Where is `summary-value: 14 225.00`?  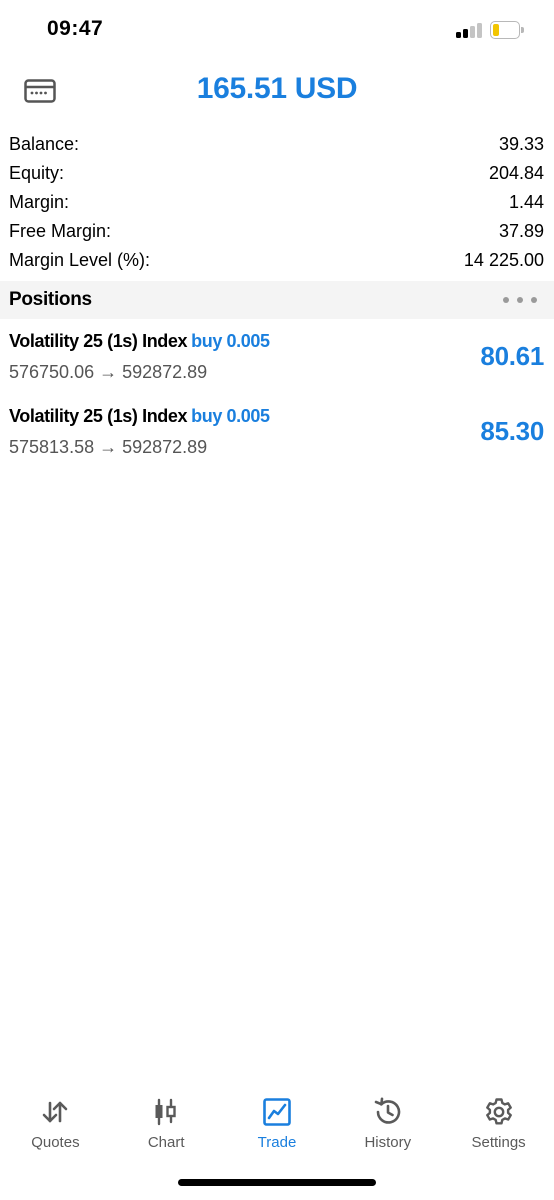
summary-value: 14 225.00 is located at coordinates (503, 260).